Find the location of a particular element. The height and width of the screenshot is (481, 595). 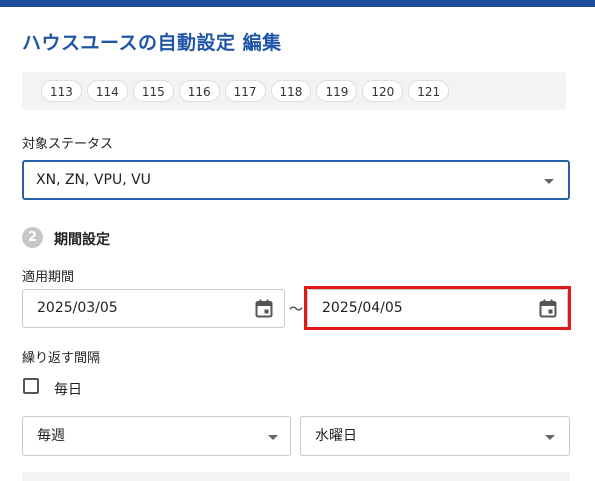

room-chip: 118 is located at coordinates (291, 91).